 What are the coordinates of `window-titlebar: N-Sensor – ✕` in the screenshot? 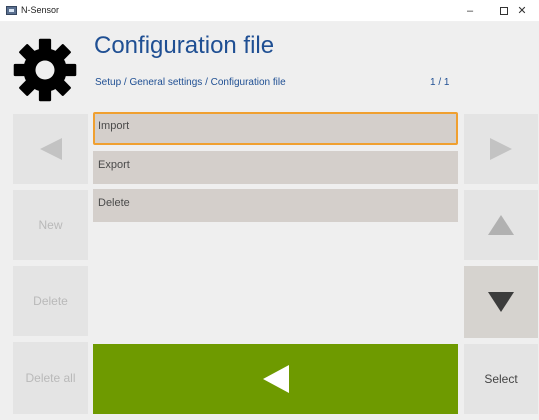 It's located at (269, 11).